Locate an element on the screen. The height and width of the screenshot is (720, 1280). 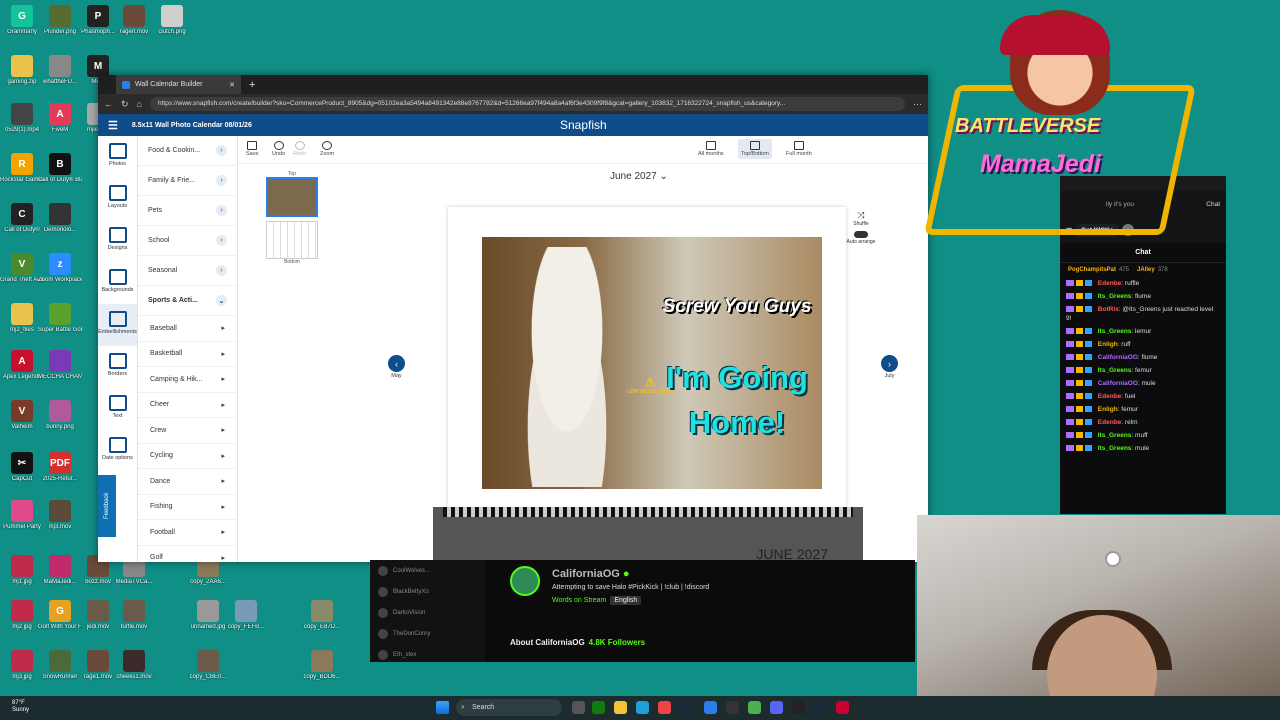
rail-item-date-options: Date options is located at coordinates (117, 451).